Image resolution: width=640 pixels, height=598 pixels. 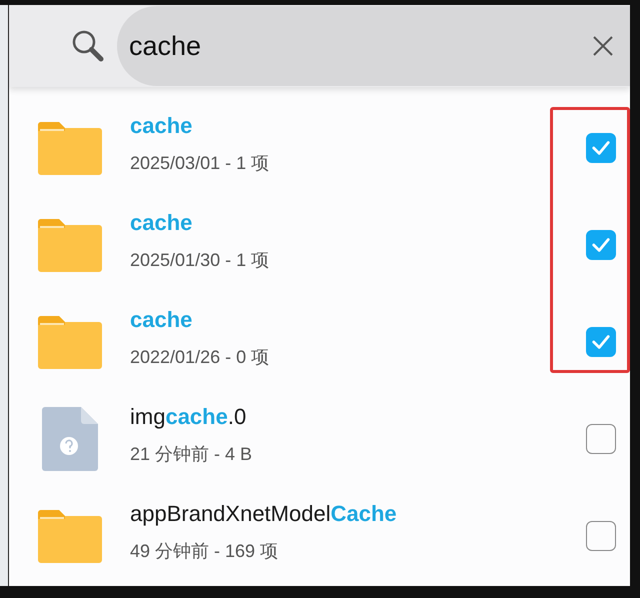 What do you see at coordinates (88, 46) in the screenshot?
I see `search-icon` at bounding box center [88, 46].